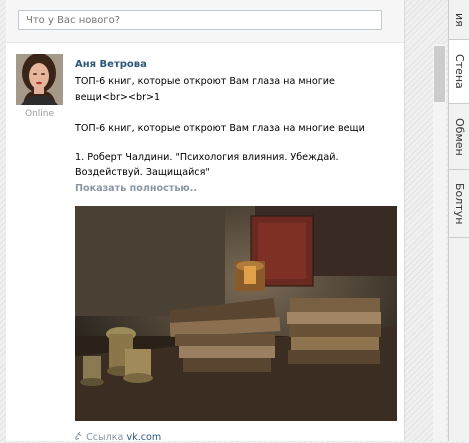 The width and height of the screenshot is (469, 443). I want to click on tab-label: Обмен, so click(459, 136).